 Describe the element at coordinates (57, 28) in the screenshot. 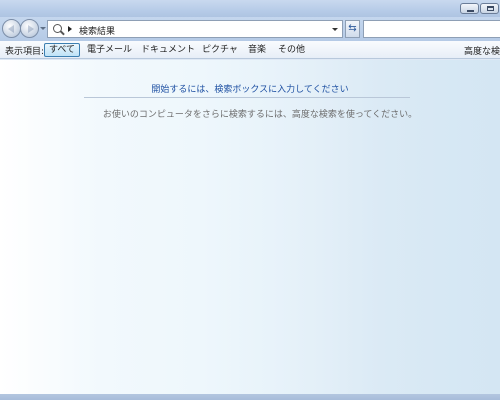

I see `search-icon` at that location.